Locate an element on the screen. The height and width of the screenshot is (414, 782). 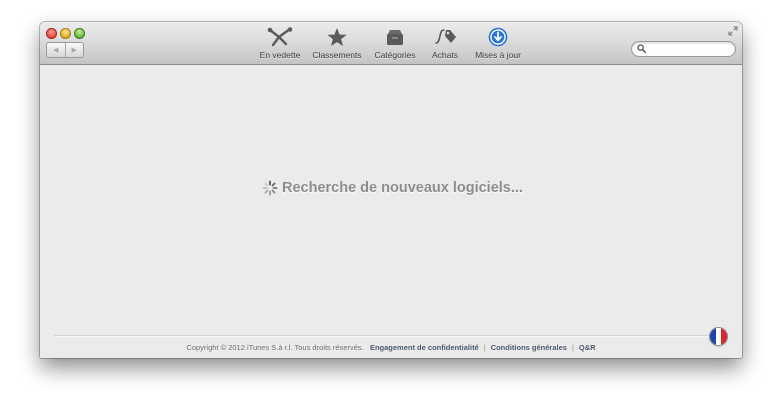
search-icon is located at coordinates (641, 48).